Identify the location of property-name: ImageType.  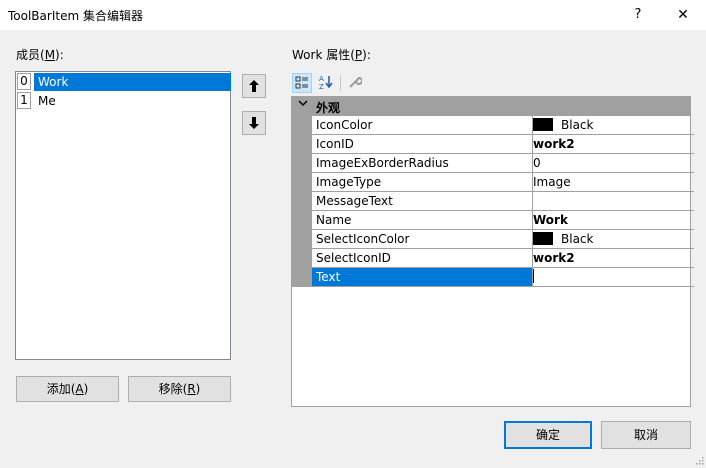
(422, 182).